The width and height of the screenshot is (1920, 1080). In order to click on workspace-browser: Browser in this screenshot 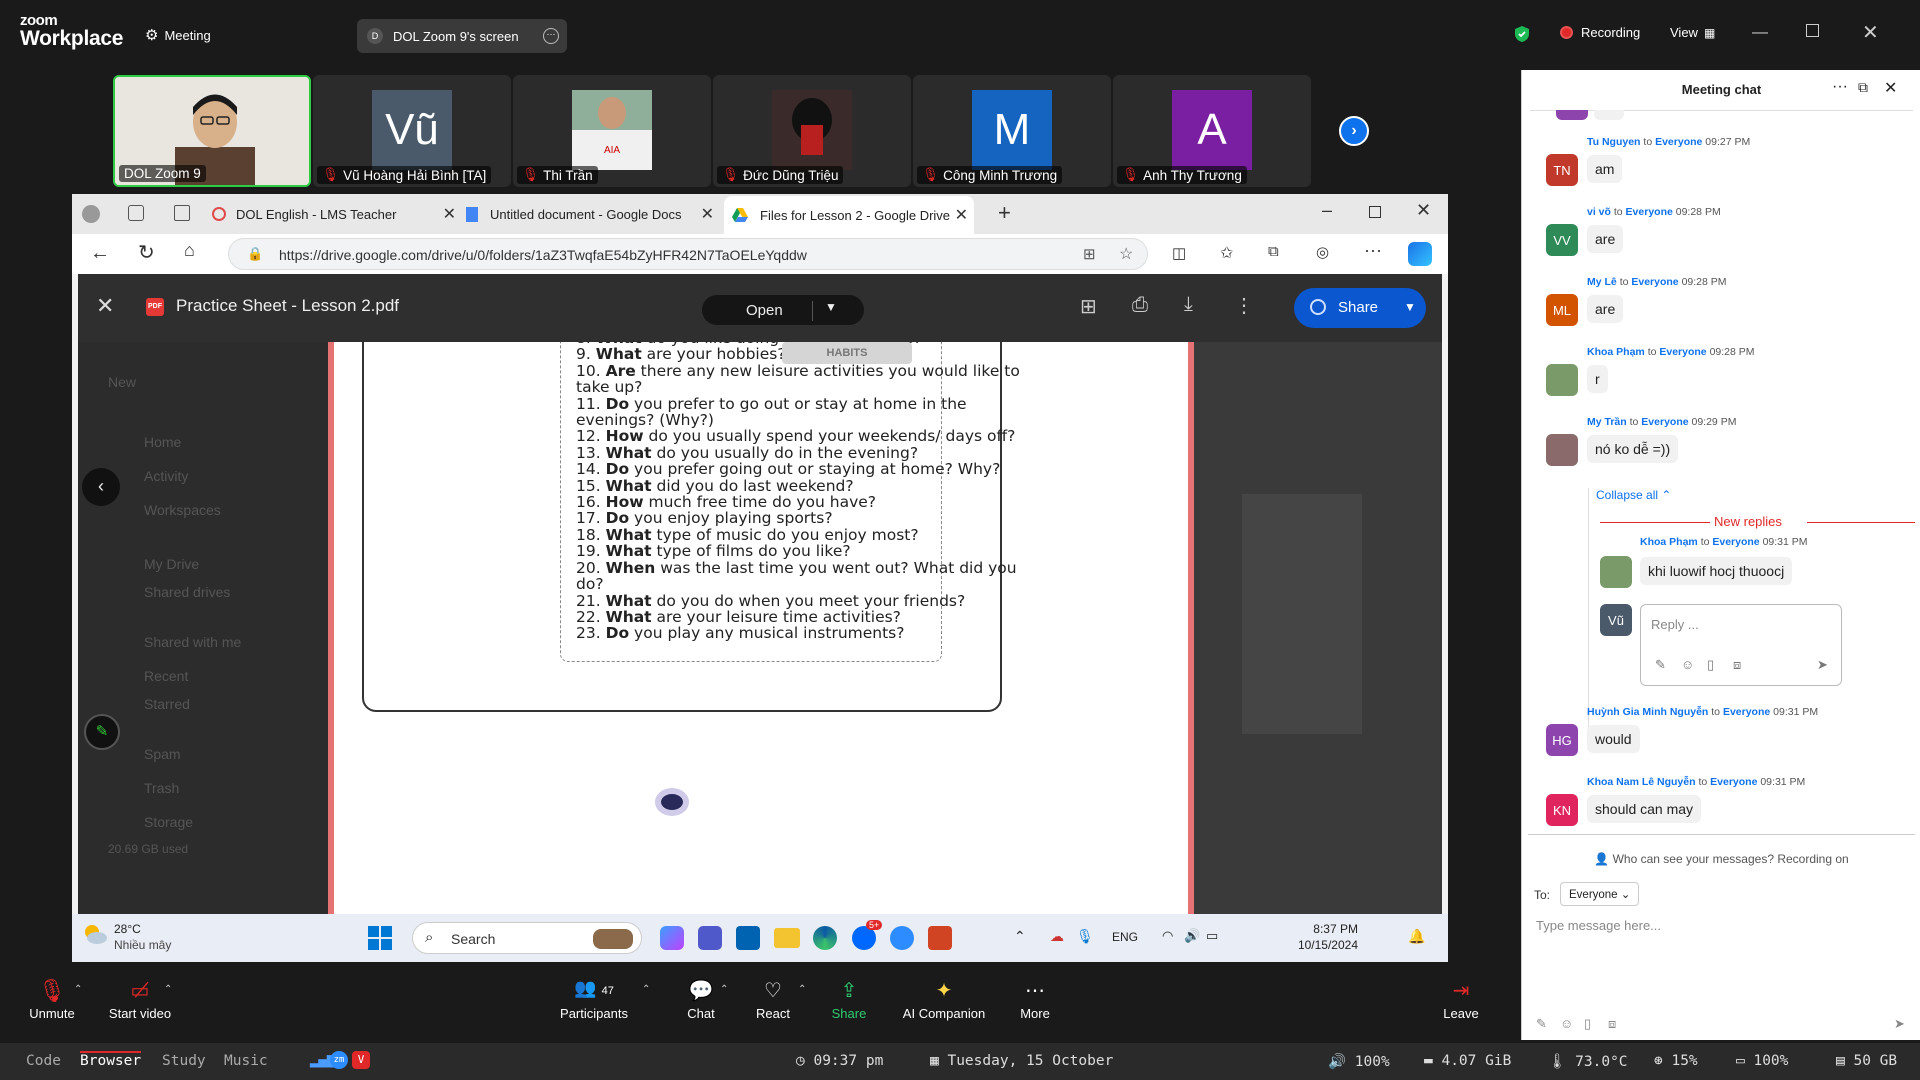, I will do `click(111, 1060)`.